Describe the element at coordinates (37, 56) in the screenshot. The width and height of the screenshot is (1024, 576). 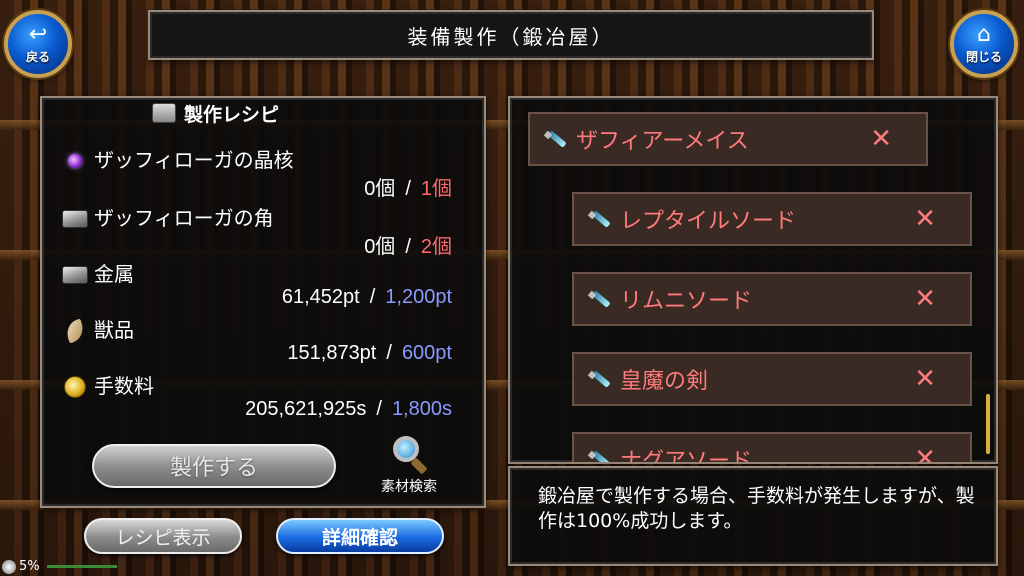
I see `back-label: 戻る` at that location.